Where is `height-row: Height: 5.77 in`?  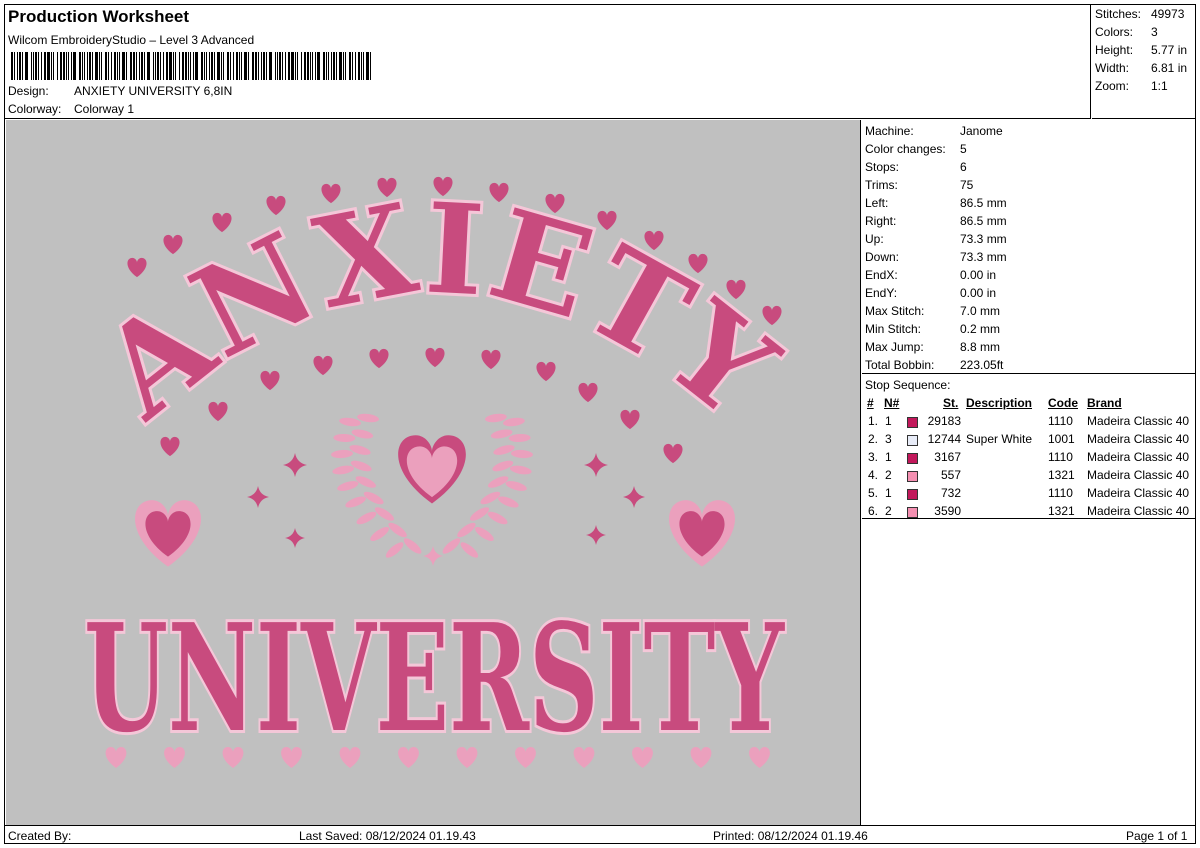 height-row: Height: 5.77 in is located at coordinates (1141, 50).